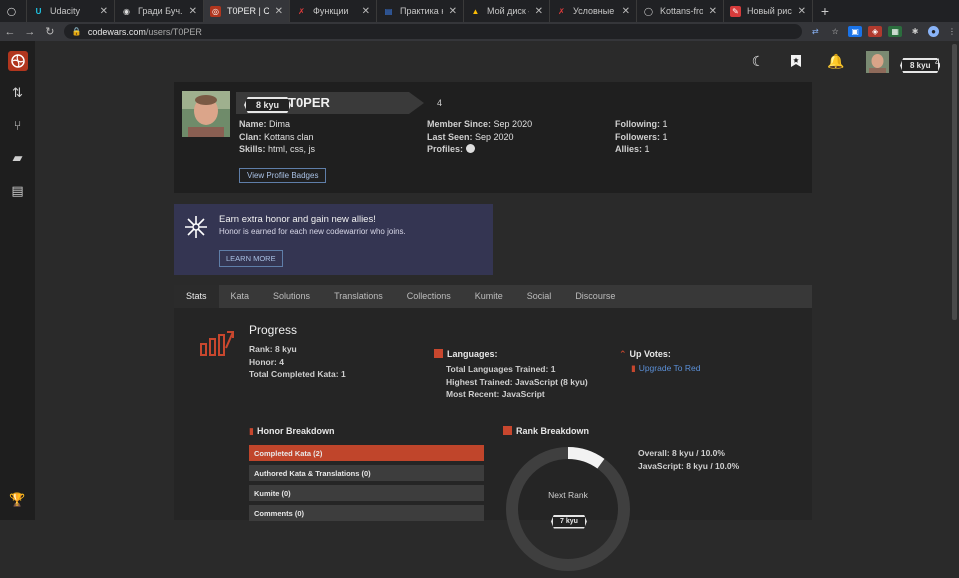 This screenshot has height=578, width=959. Describe the element at coordinates (895, 31) in the screenshot. I see `extension-icon: ▦` at that location.